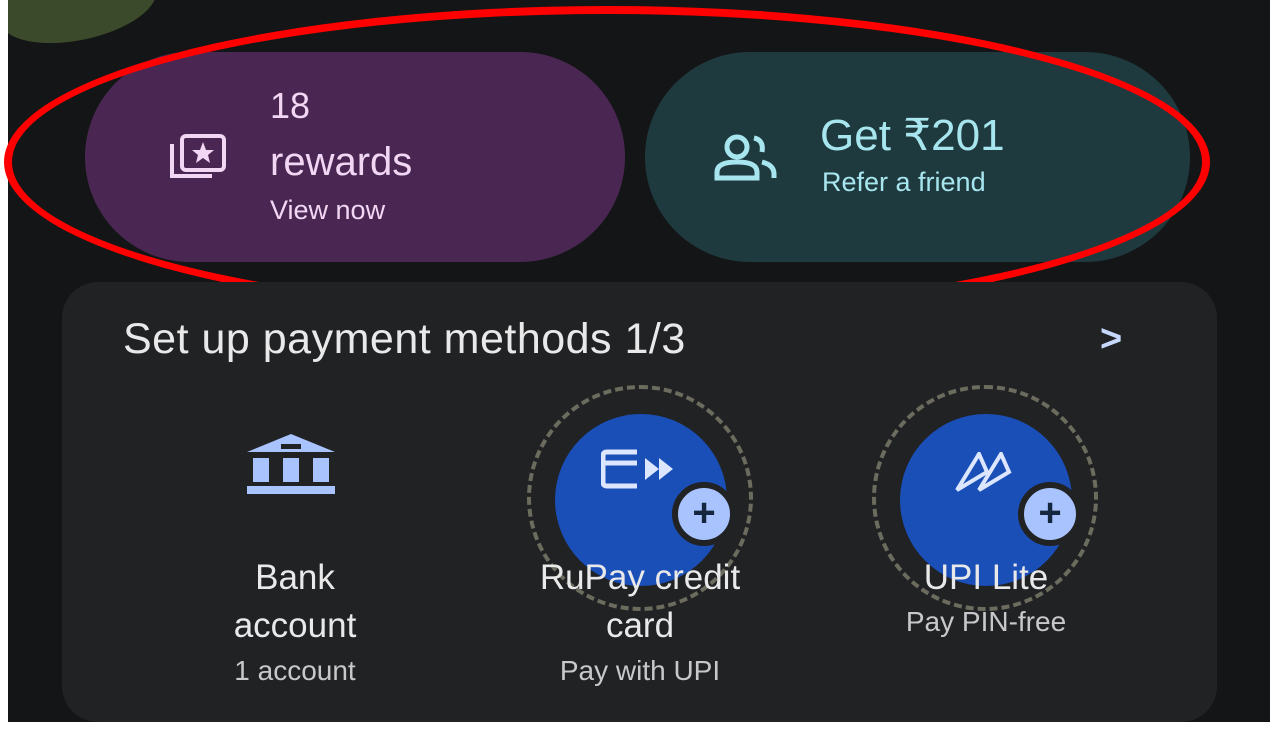 The width and height of the screenshot is (1282, 729). What do you see at coordinates (291, 464) in the screenshot?
I see `bank-icon` at bounding box center [291, 464].